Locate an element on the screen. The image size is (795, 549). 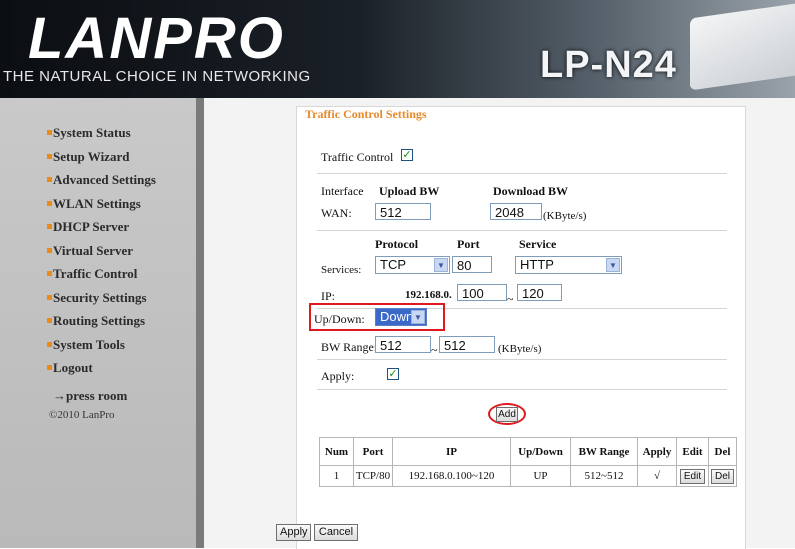
sidebar-item-label: Traffic Control is located at coordinates (95, 273).